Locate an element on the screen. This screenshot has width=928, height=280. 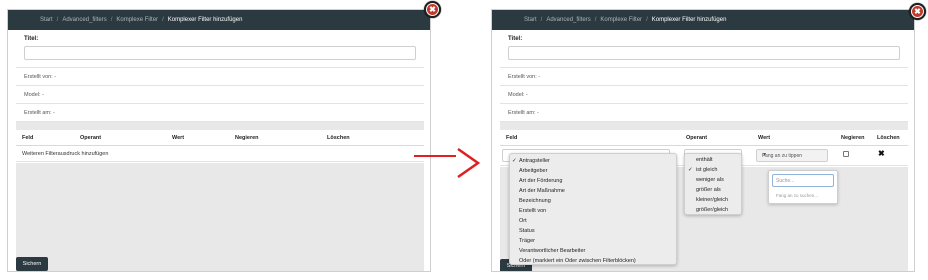
field-option: Status is located at coordinates (593, 231).